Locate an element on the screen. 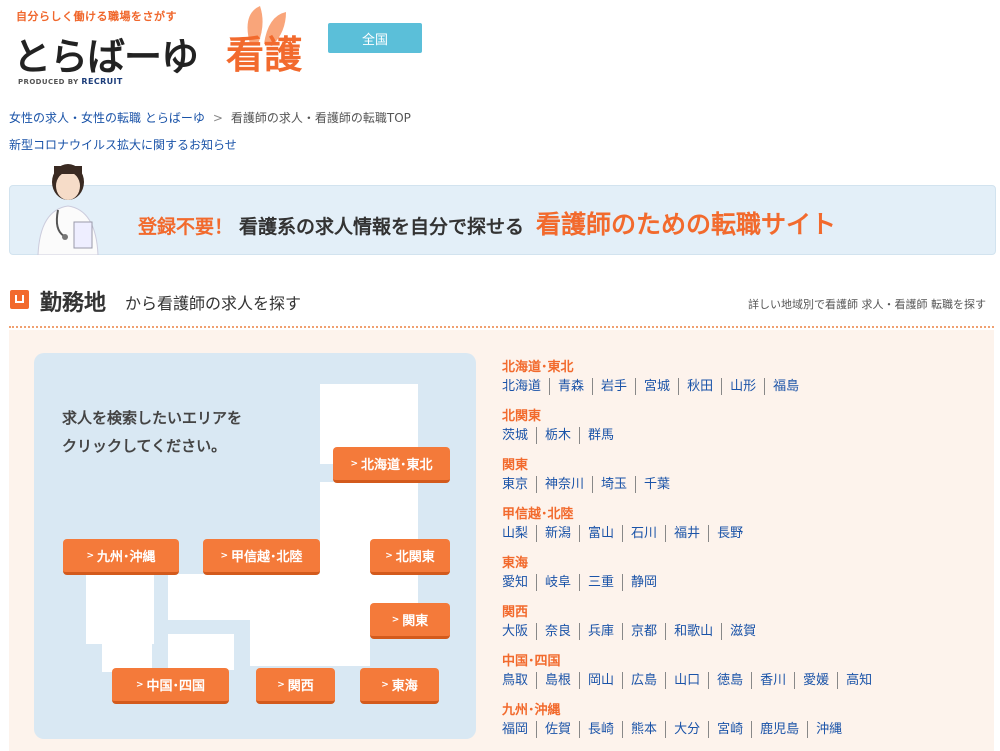 Image resolution: width=1000 pixels, height=751 pixels. section-subtitle: から看護師の求人を探す is located at coordinates (213, 303).